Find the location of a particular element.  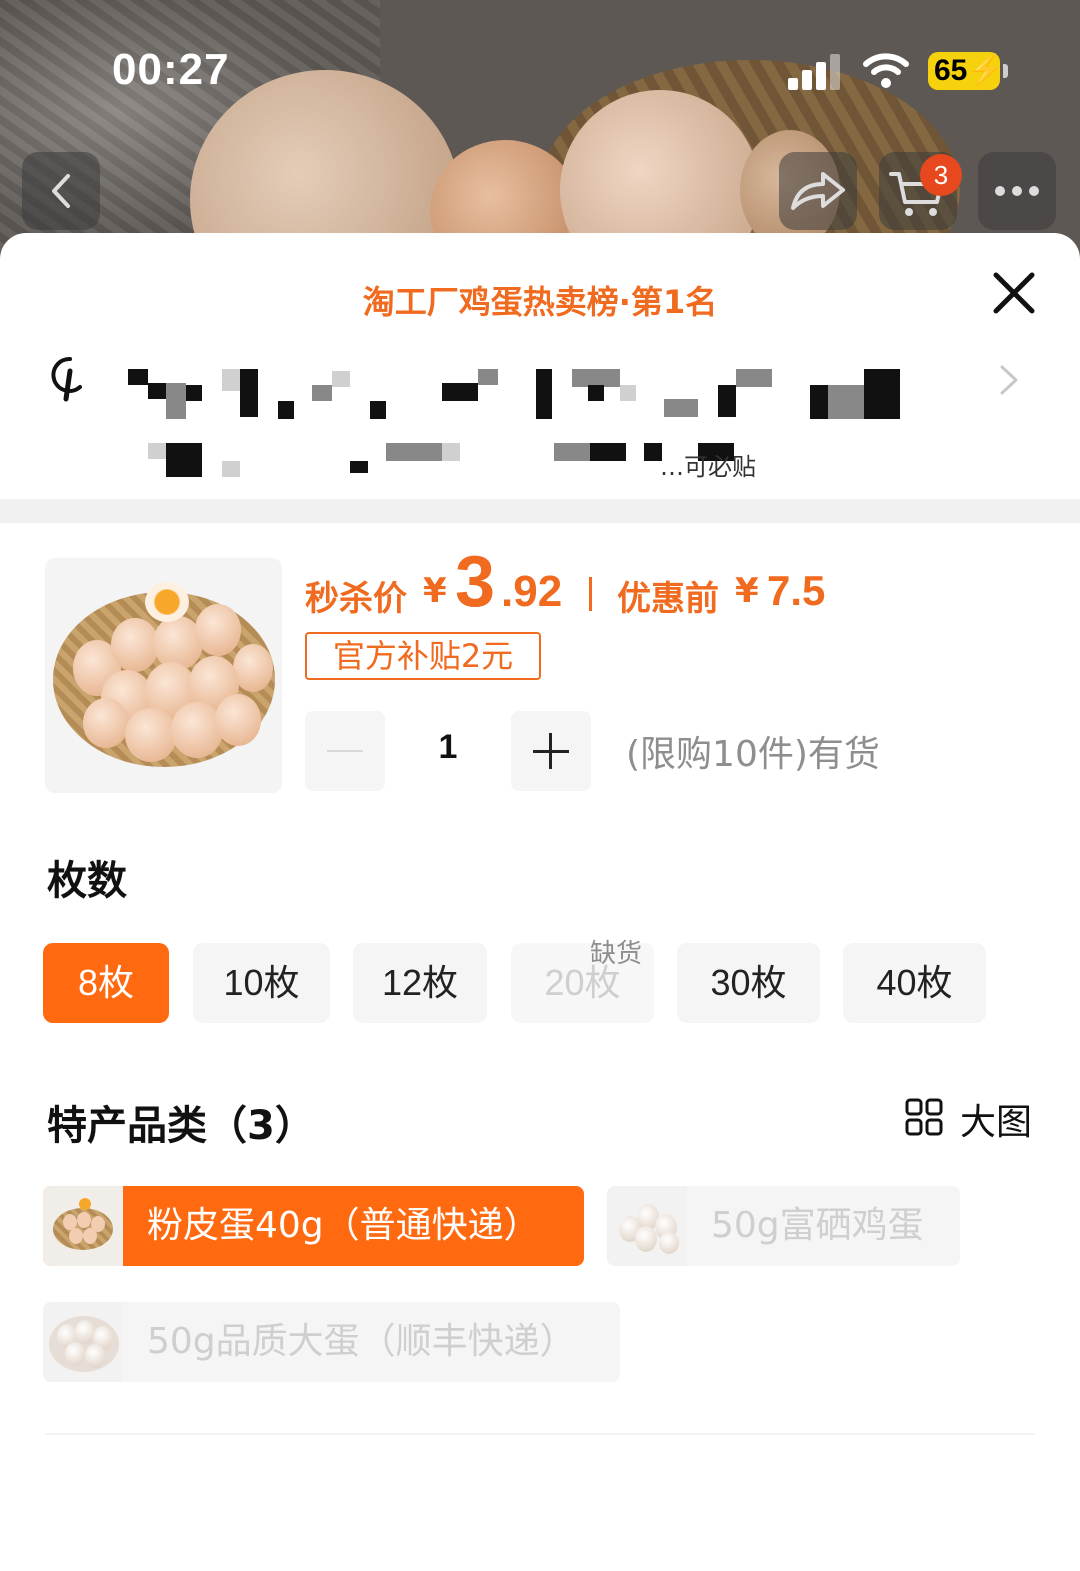

option-8: 8枚 is located at coordinates (106, 983).